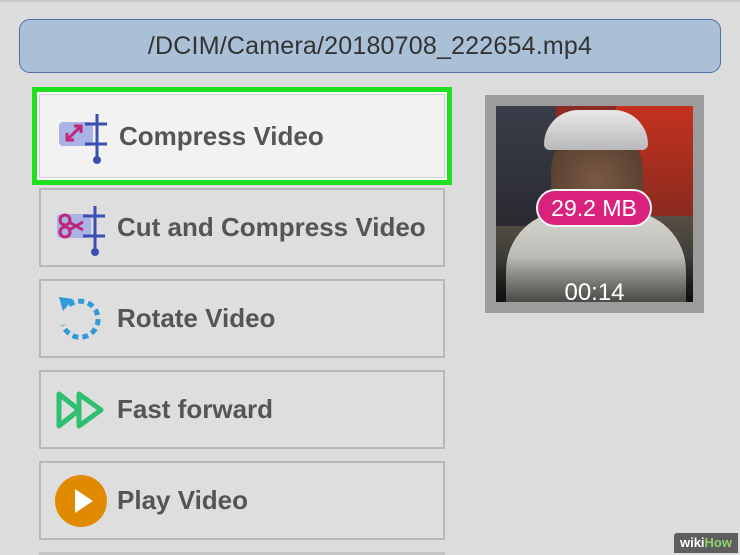  Describe the element at coordinates (705, 543) in the screenshot. I see `wikihow-watermark: wikiHow` at that location.